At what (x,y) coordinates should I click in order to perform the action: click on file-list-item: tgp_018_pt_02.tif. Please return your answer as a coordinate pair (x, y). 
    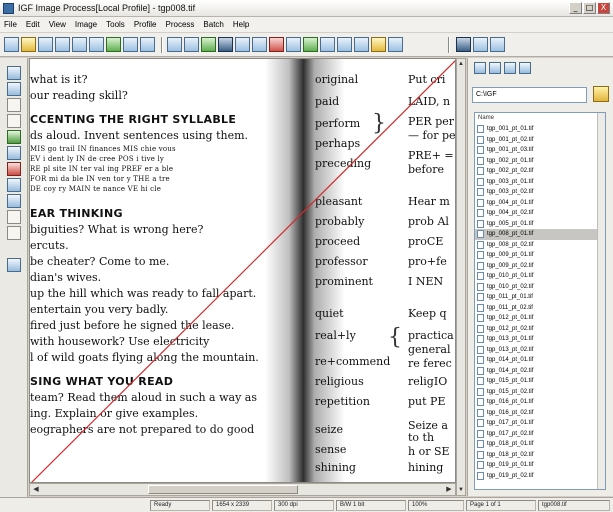
    Looking at the image, I should click on (540, 455).